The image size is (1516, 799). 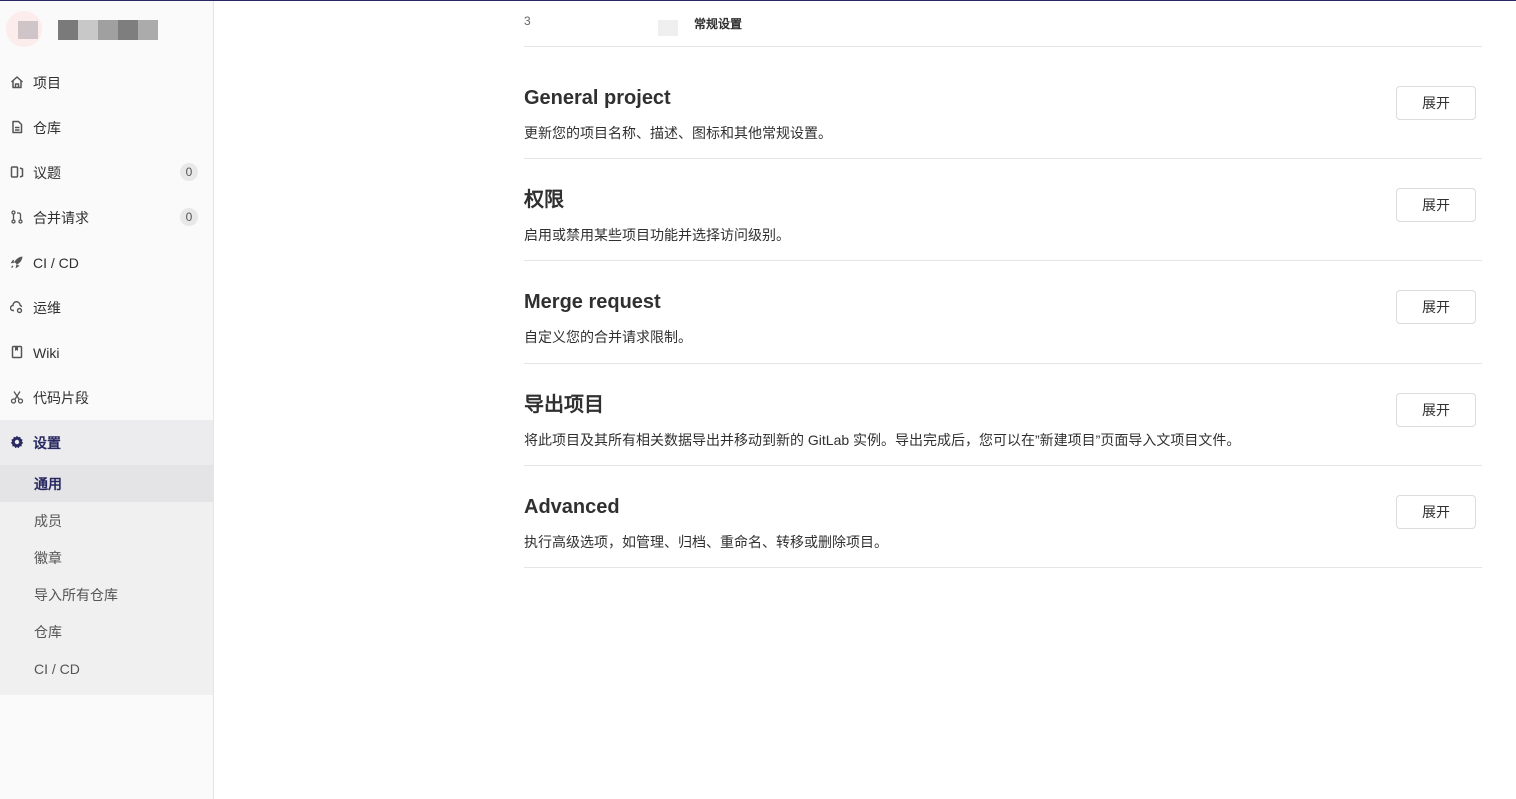 What do you see at coordinates (48, 557) in the screenshot?
I see `subnav-item-label: 徽章` at bounding box center [48, 557].